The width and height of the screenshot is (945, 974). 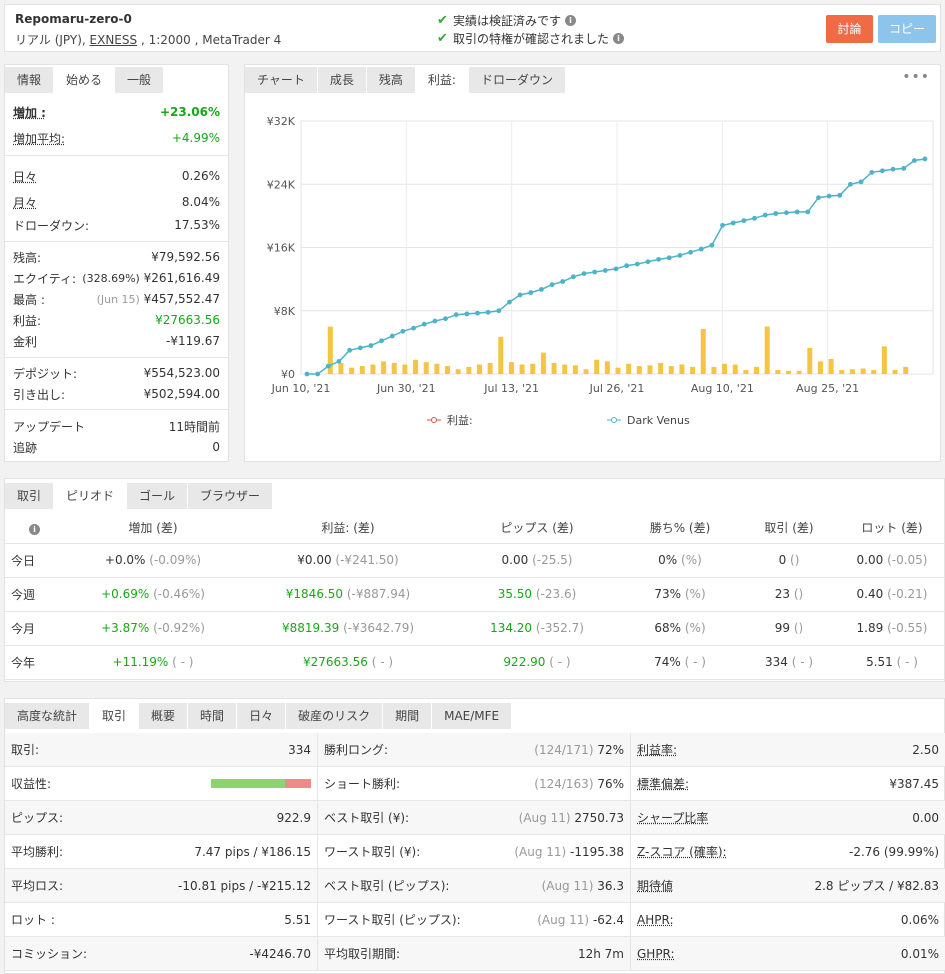 I want to click on legend-label-profit: 利益:, so click(x=460, y=420).